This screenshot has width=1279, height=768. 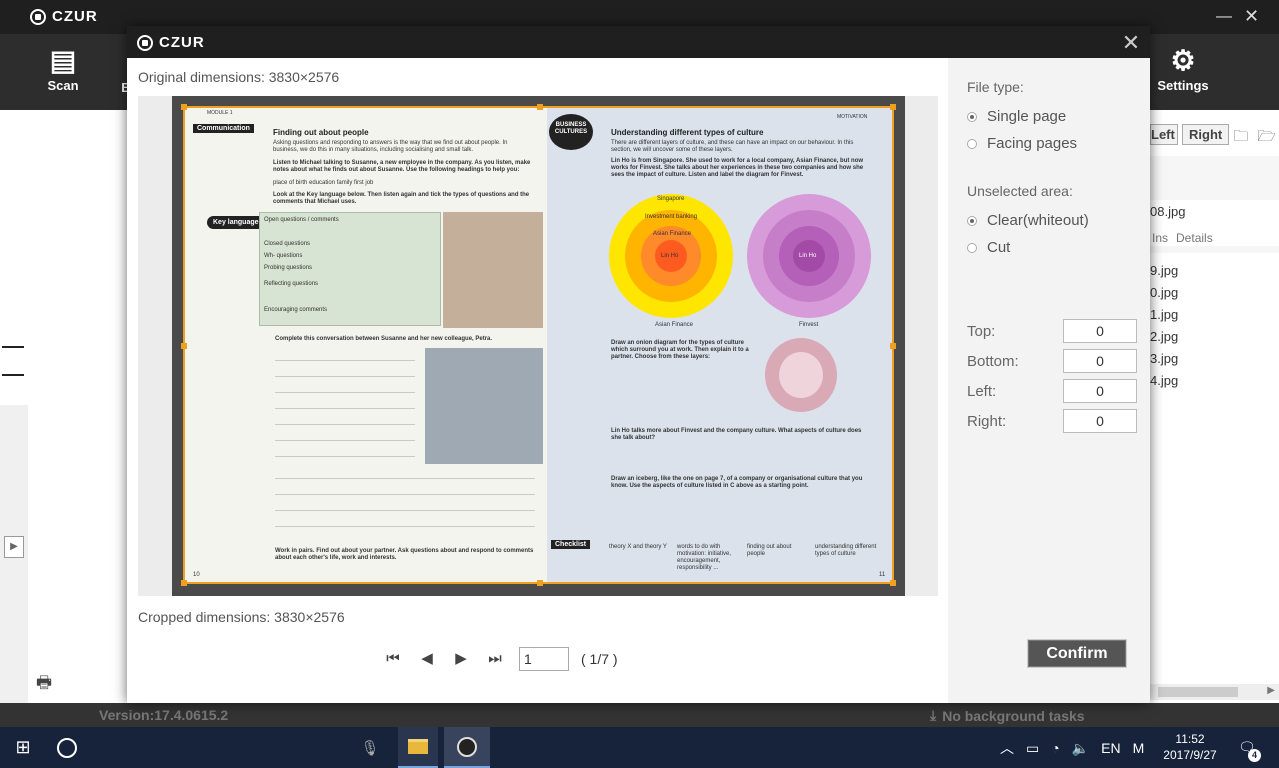 I want to click on settings-label: Settings, so click(x=1183, y=85).